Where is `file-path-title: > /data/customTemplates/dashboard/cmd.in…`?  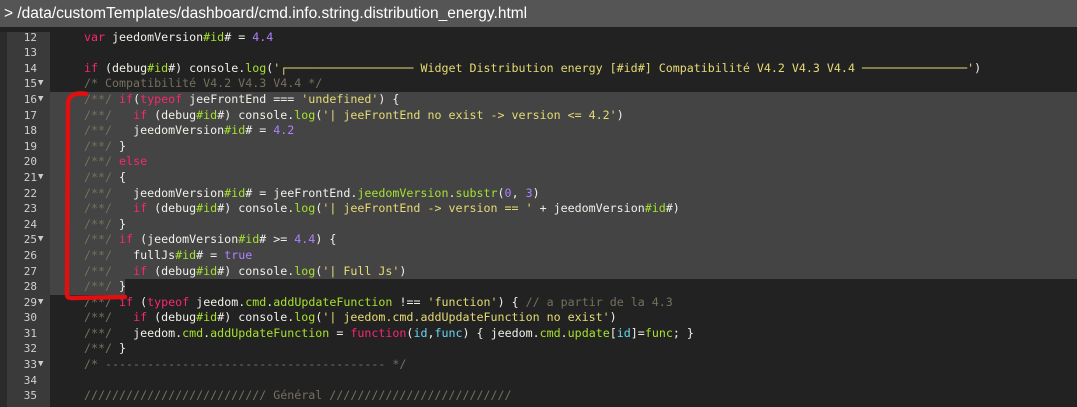
file-path-title: > /data/customTemplates/dashboard/cmd.in… is located at coordinates (538, 13).